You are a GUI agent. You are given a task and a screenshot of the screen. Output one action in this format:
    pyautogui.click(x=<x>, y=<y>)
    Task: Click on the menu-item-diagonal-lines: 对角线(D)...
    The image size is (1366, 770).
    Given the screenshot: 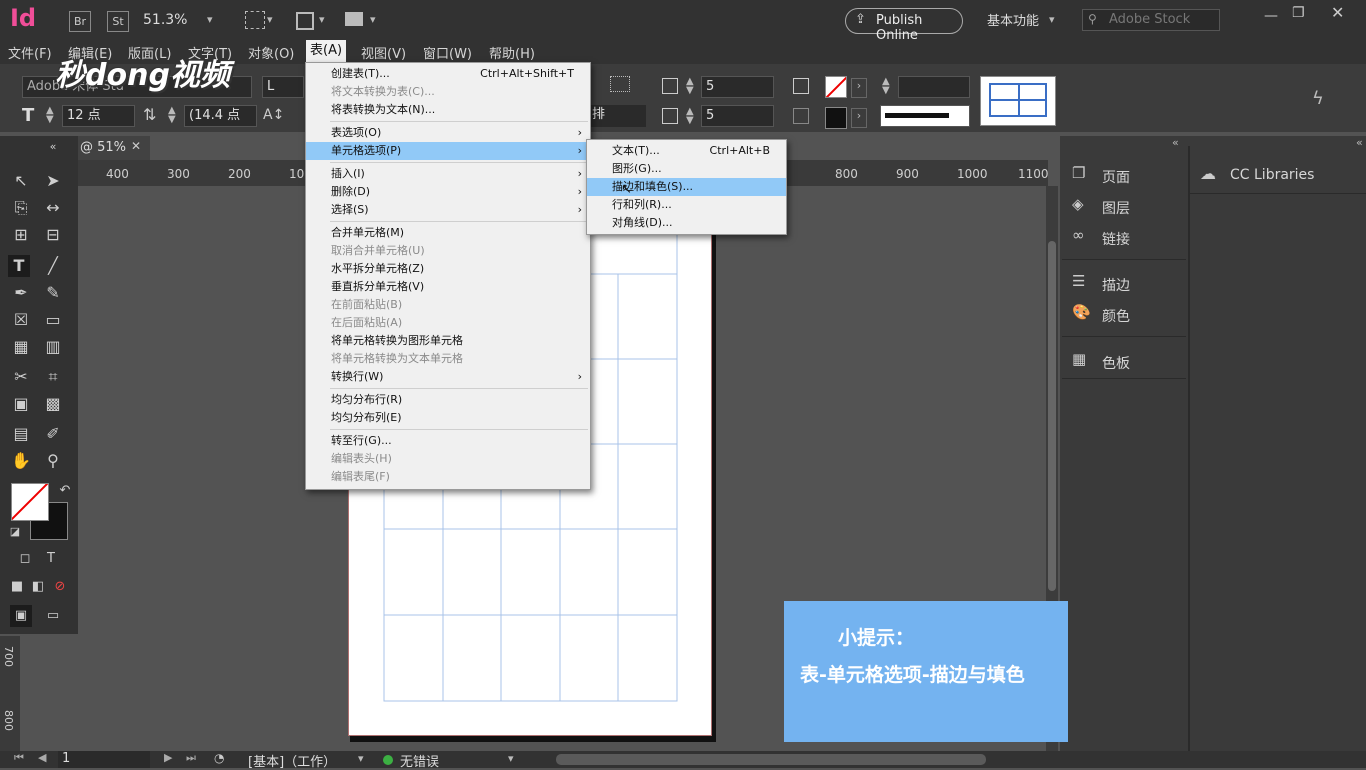 What is the action you would take?
    pyautogui.click(x=686, y=223)
    